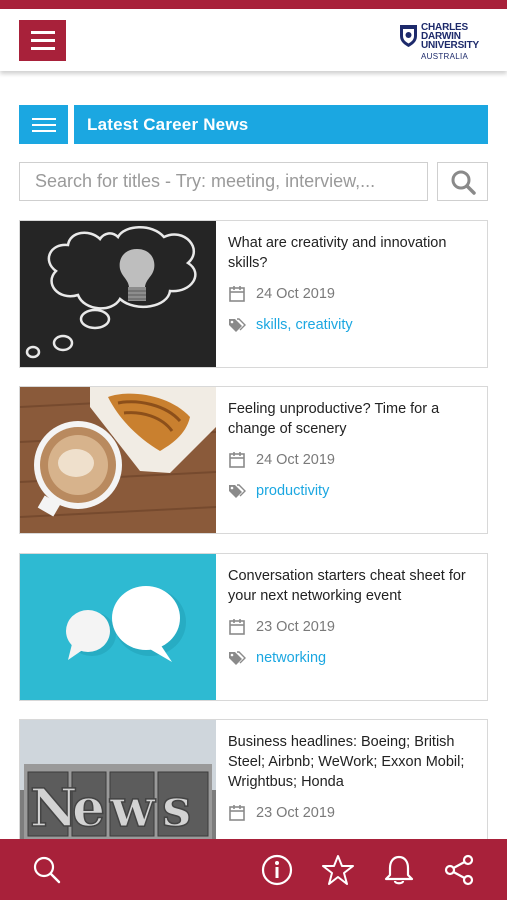 This screenshot has width=507, height=900. I want to click on article-tags-row: productivity, so click(355, 491).